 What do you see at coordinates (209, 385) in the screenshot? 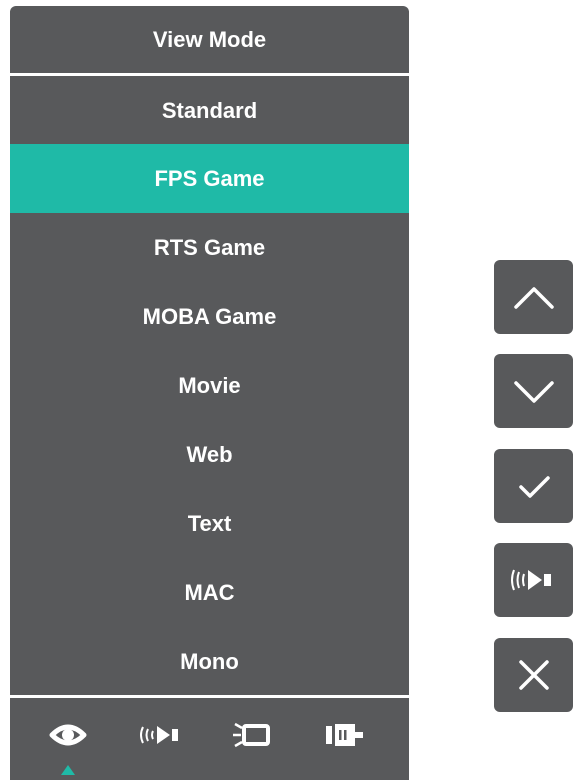
I see `menu-item-movie: Movie` at bounding box center [209, 385].